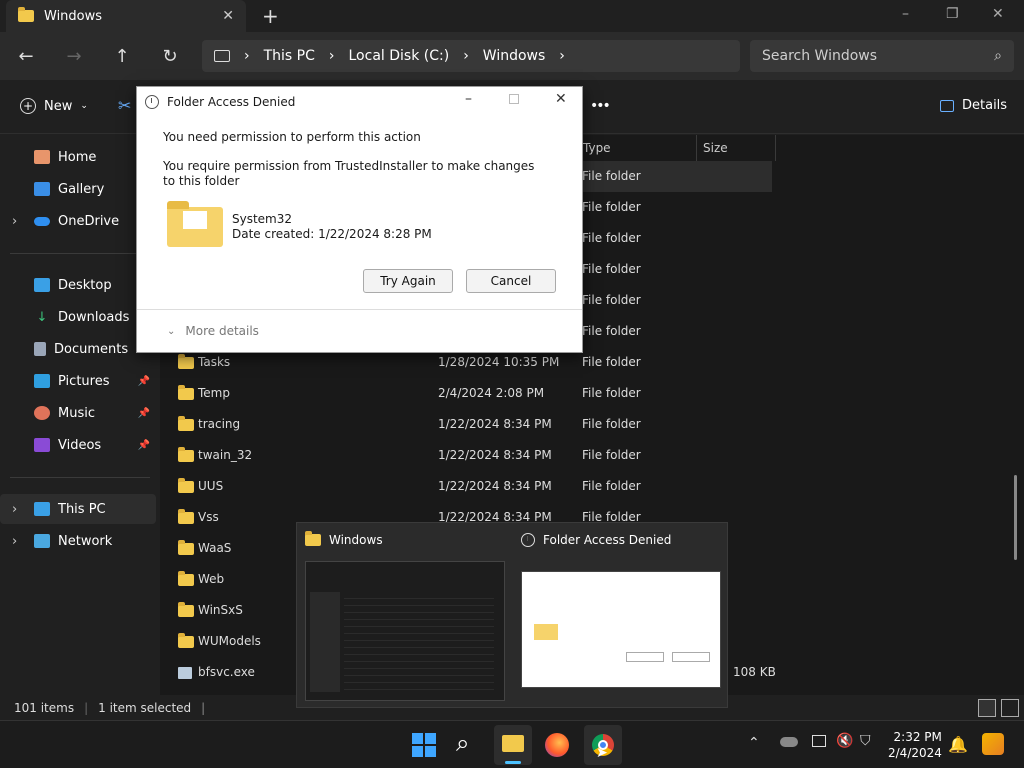 The width and height of the screenshot is (1024, 768). What do you see at coordinates (78, 381) in the screenshot?
I see `sidebar-item-pictures: Pictures 📌` at bounding box center [78, 381].